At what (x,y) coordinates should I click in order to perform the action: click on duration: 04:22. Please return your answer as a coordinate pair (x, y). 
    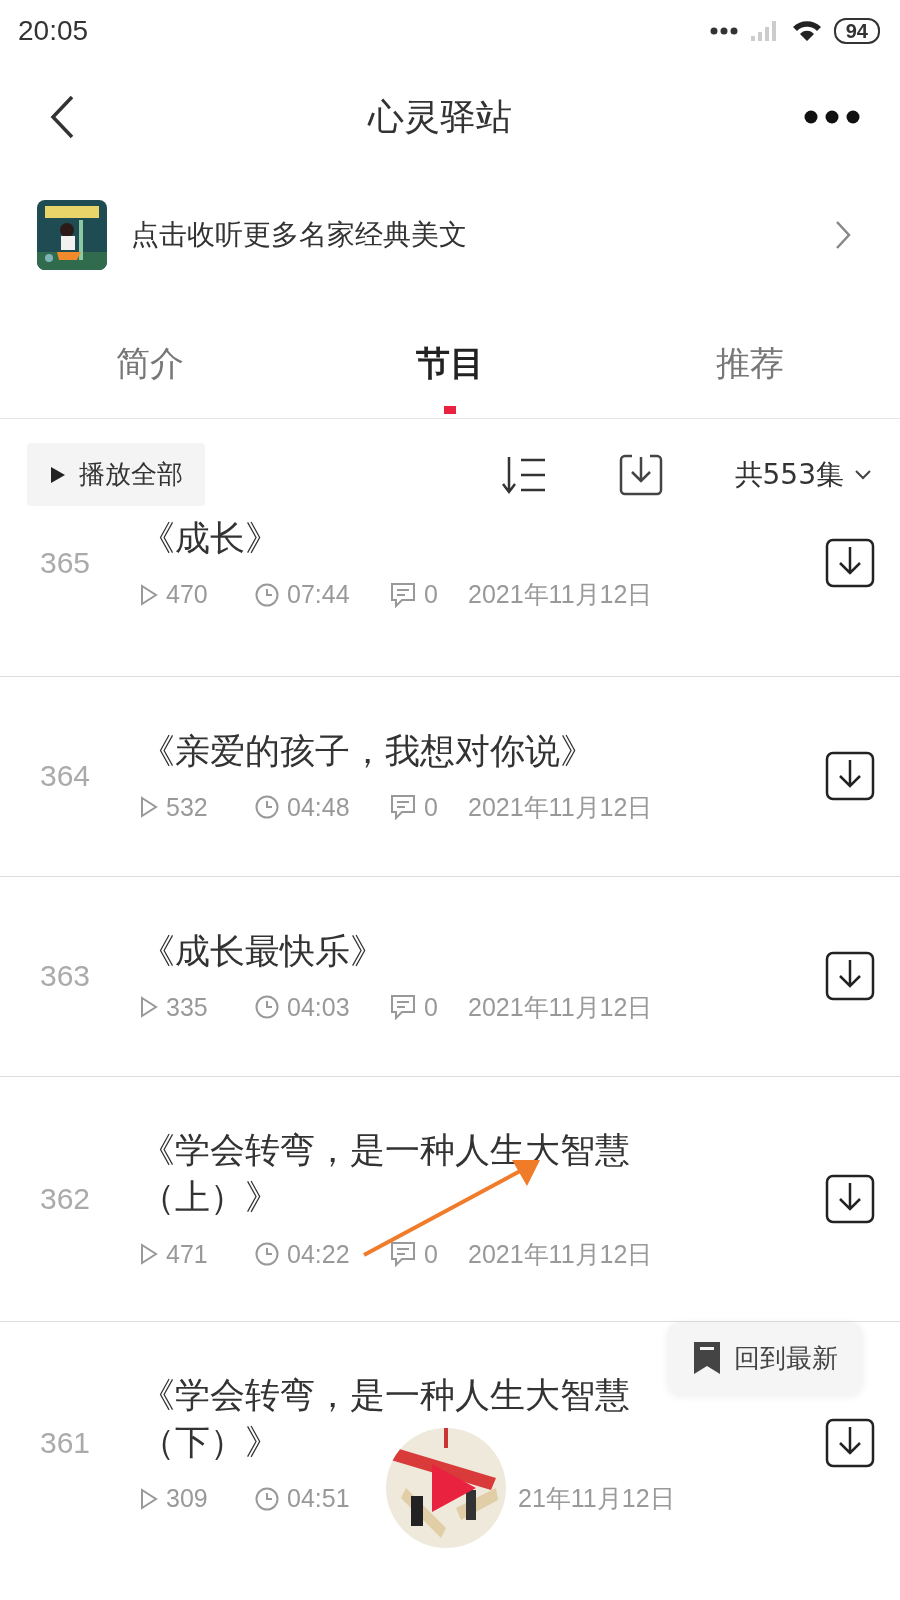
    Looking at the image, I should click on (318, 1254).